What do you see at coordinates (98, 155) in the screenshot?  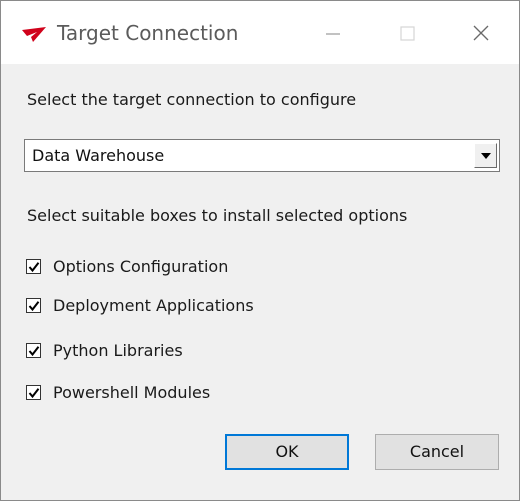 I see `connection-select-value: Data Warehouse` at bounding box center [98, 155].